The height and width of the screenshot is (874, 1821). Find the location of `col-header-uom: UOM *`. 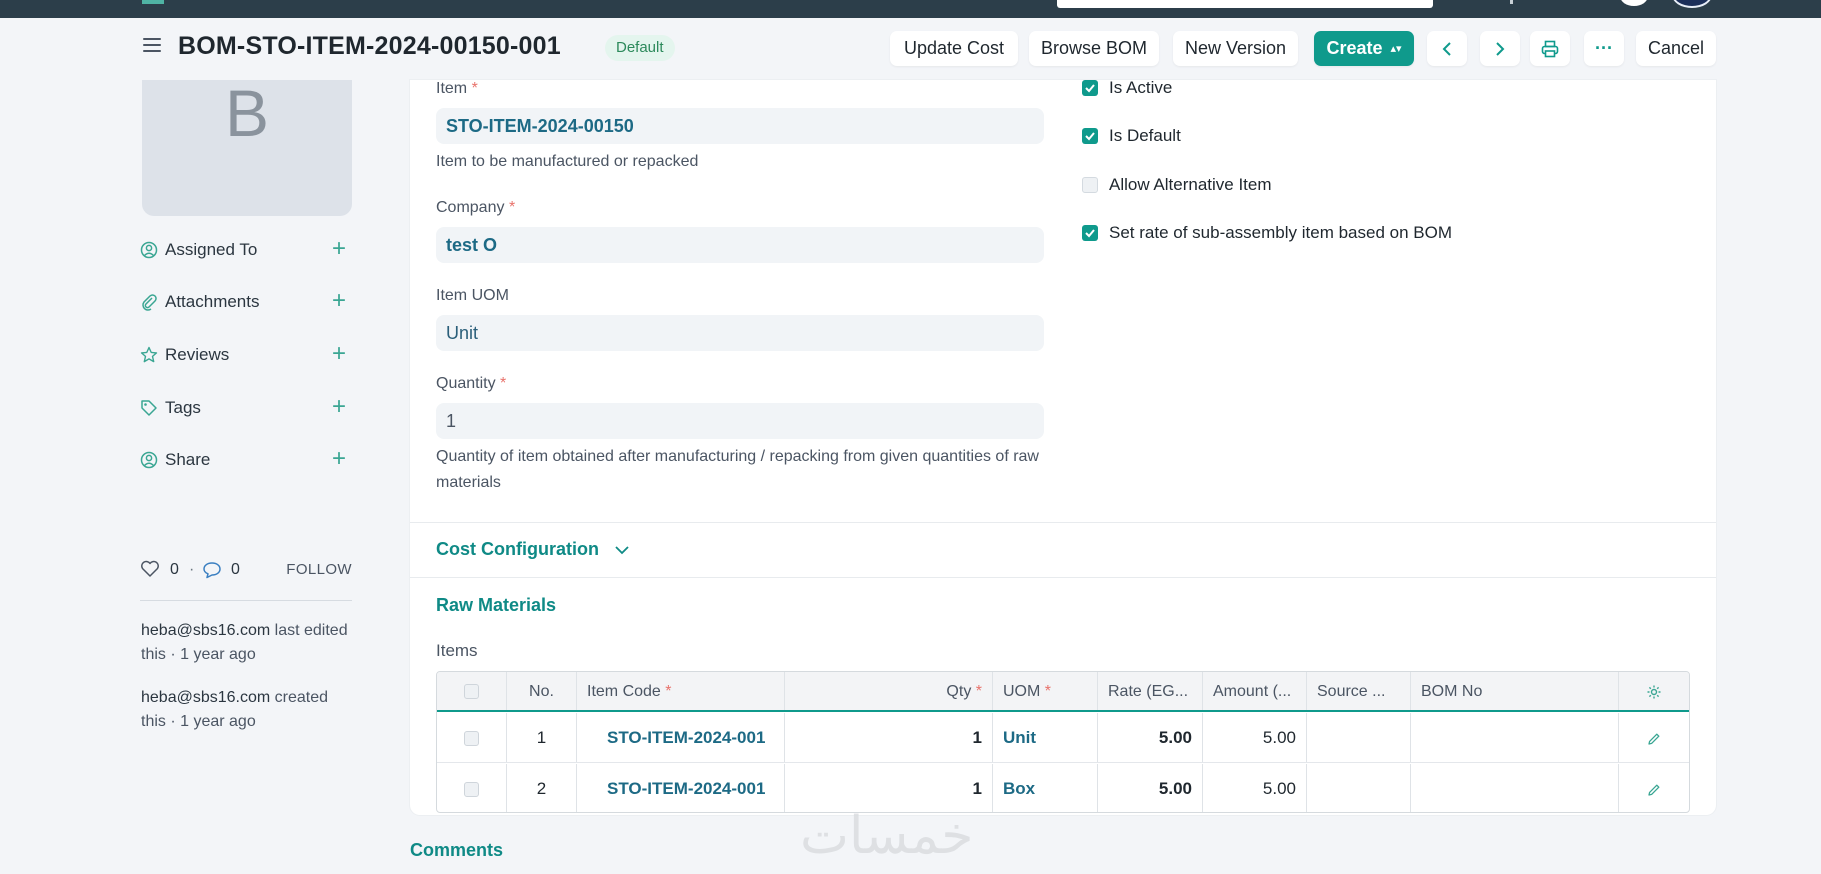

col-header-uom: UOM * is located at coordinates (1045, 691).